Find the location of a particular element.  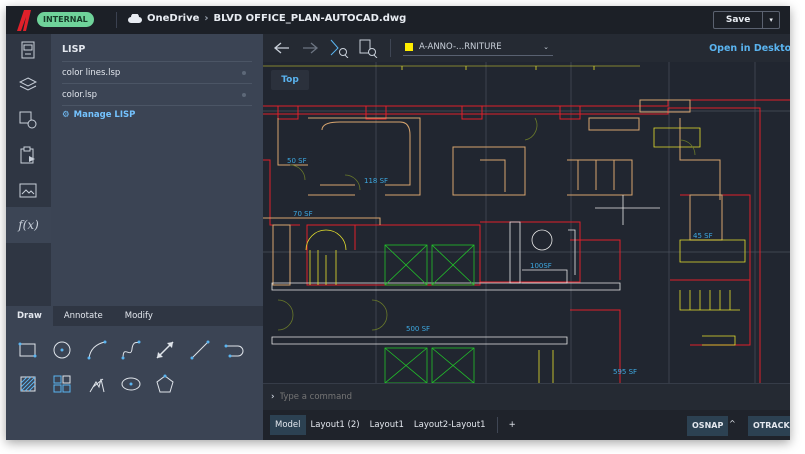

room-label: 50 SF is located at coordinates (297, 161).